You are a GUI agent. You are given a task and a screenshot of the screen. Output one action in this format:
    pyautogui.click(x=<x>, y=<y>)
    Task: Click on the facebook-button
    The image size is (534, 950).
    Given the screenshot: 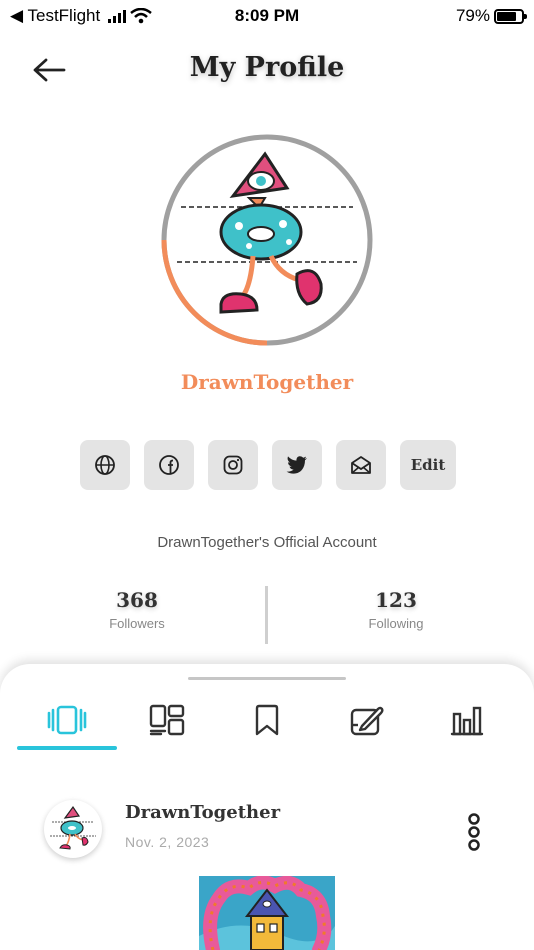 What is the action you would take?
    pyautogui.click(x=169, y=465)
    